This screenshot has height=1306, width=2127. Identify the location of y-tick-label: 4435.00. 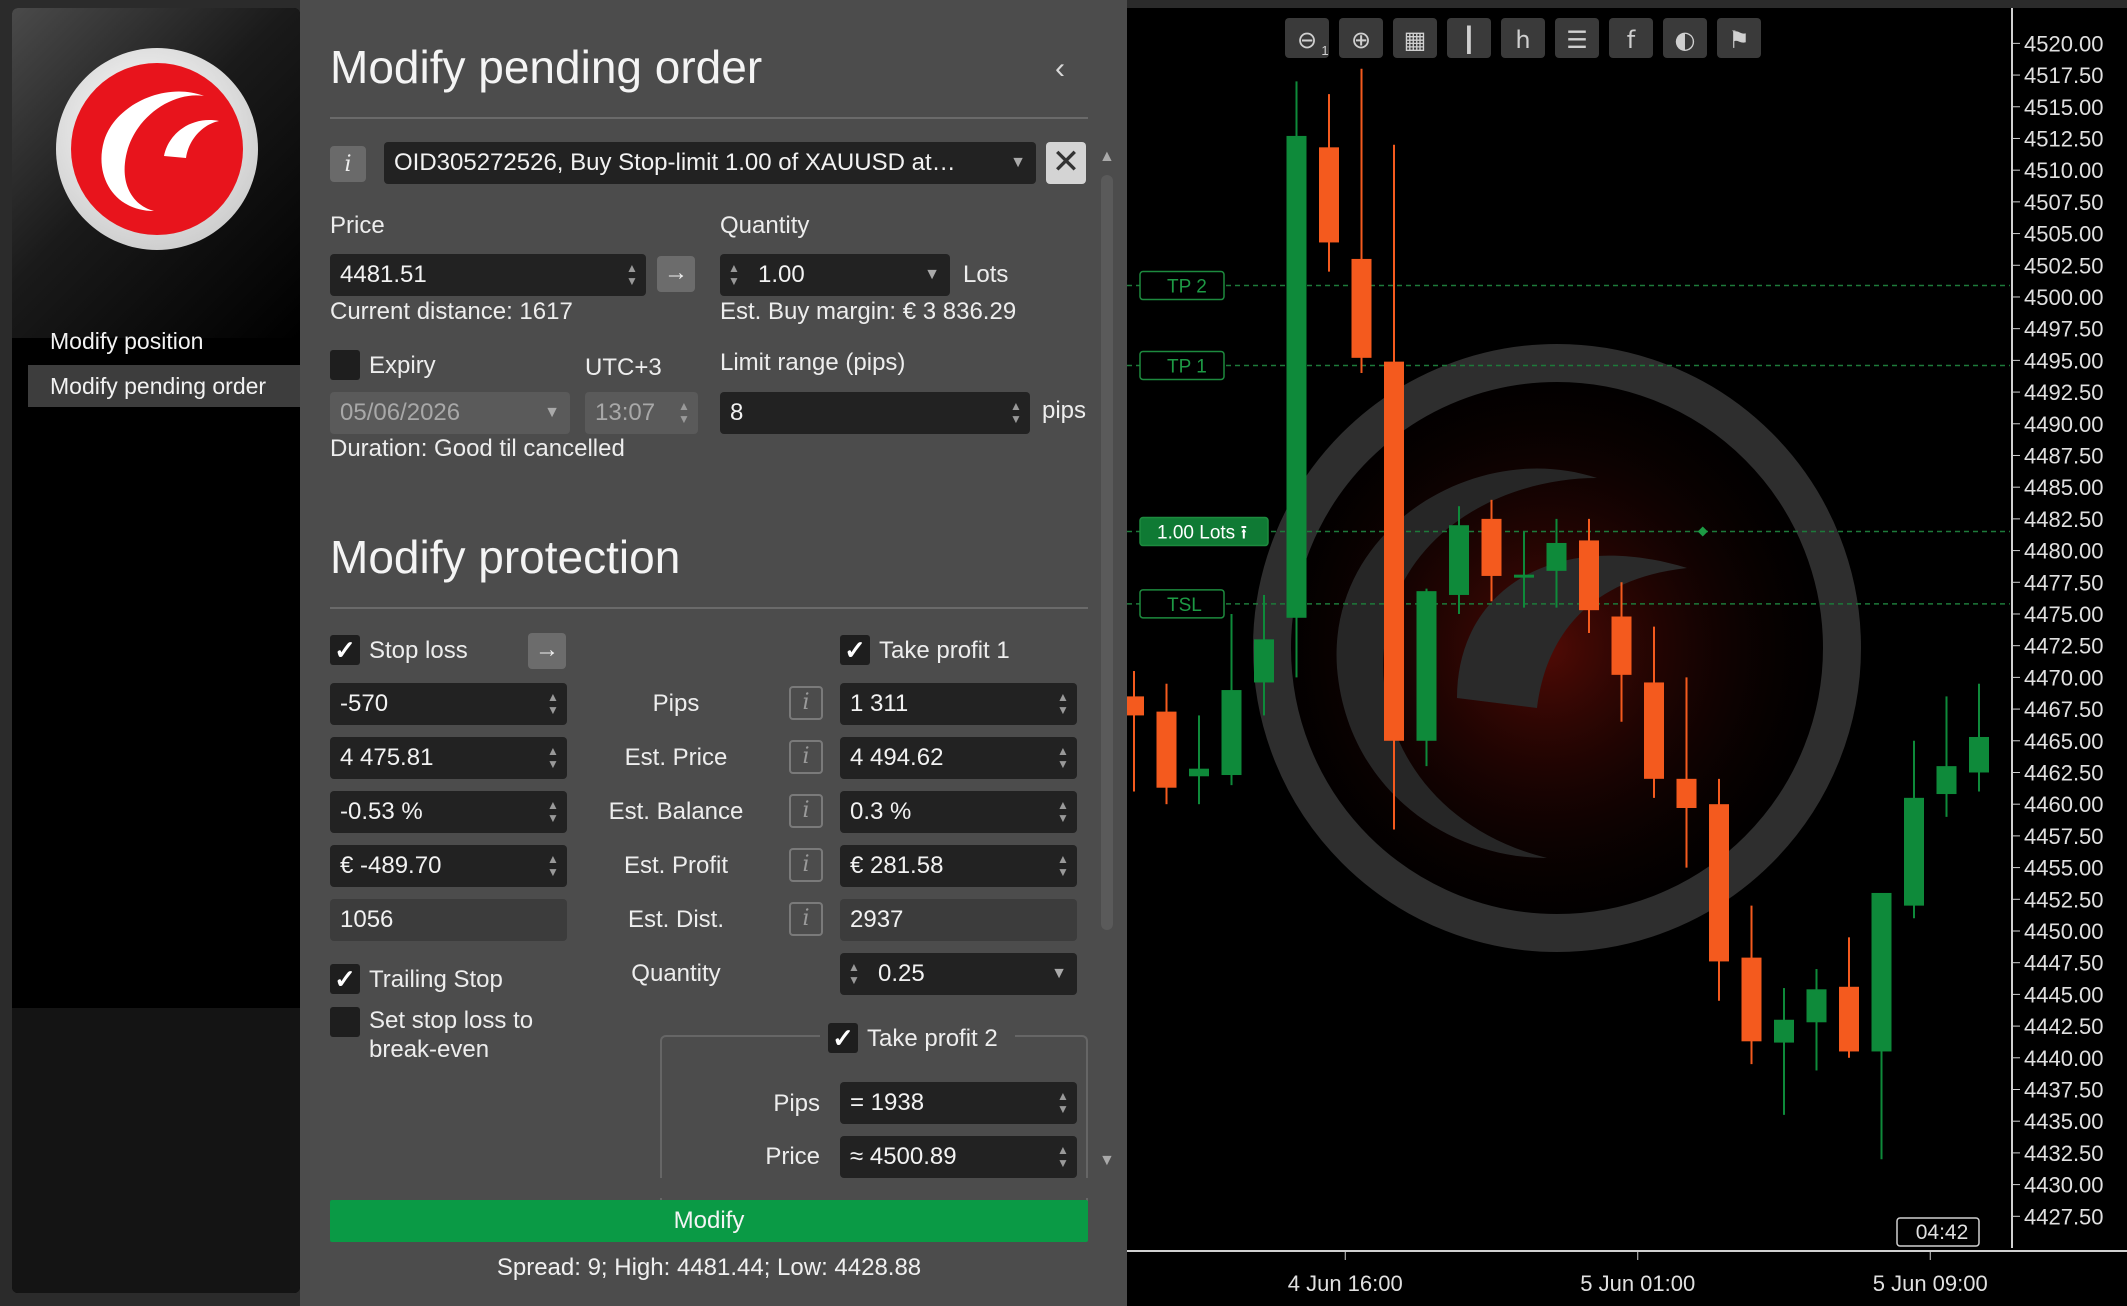
(2064, 1121).